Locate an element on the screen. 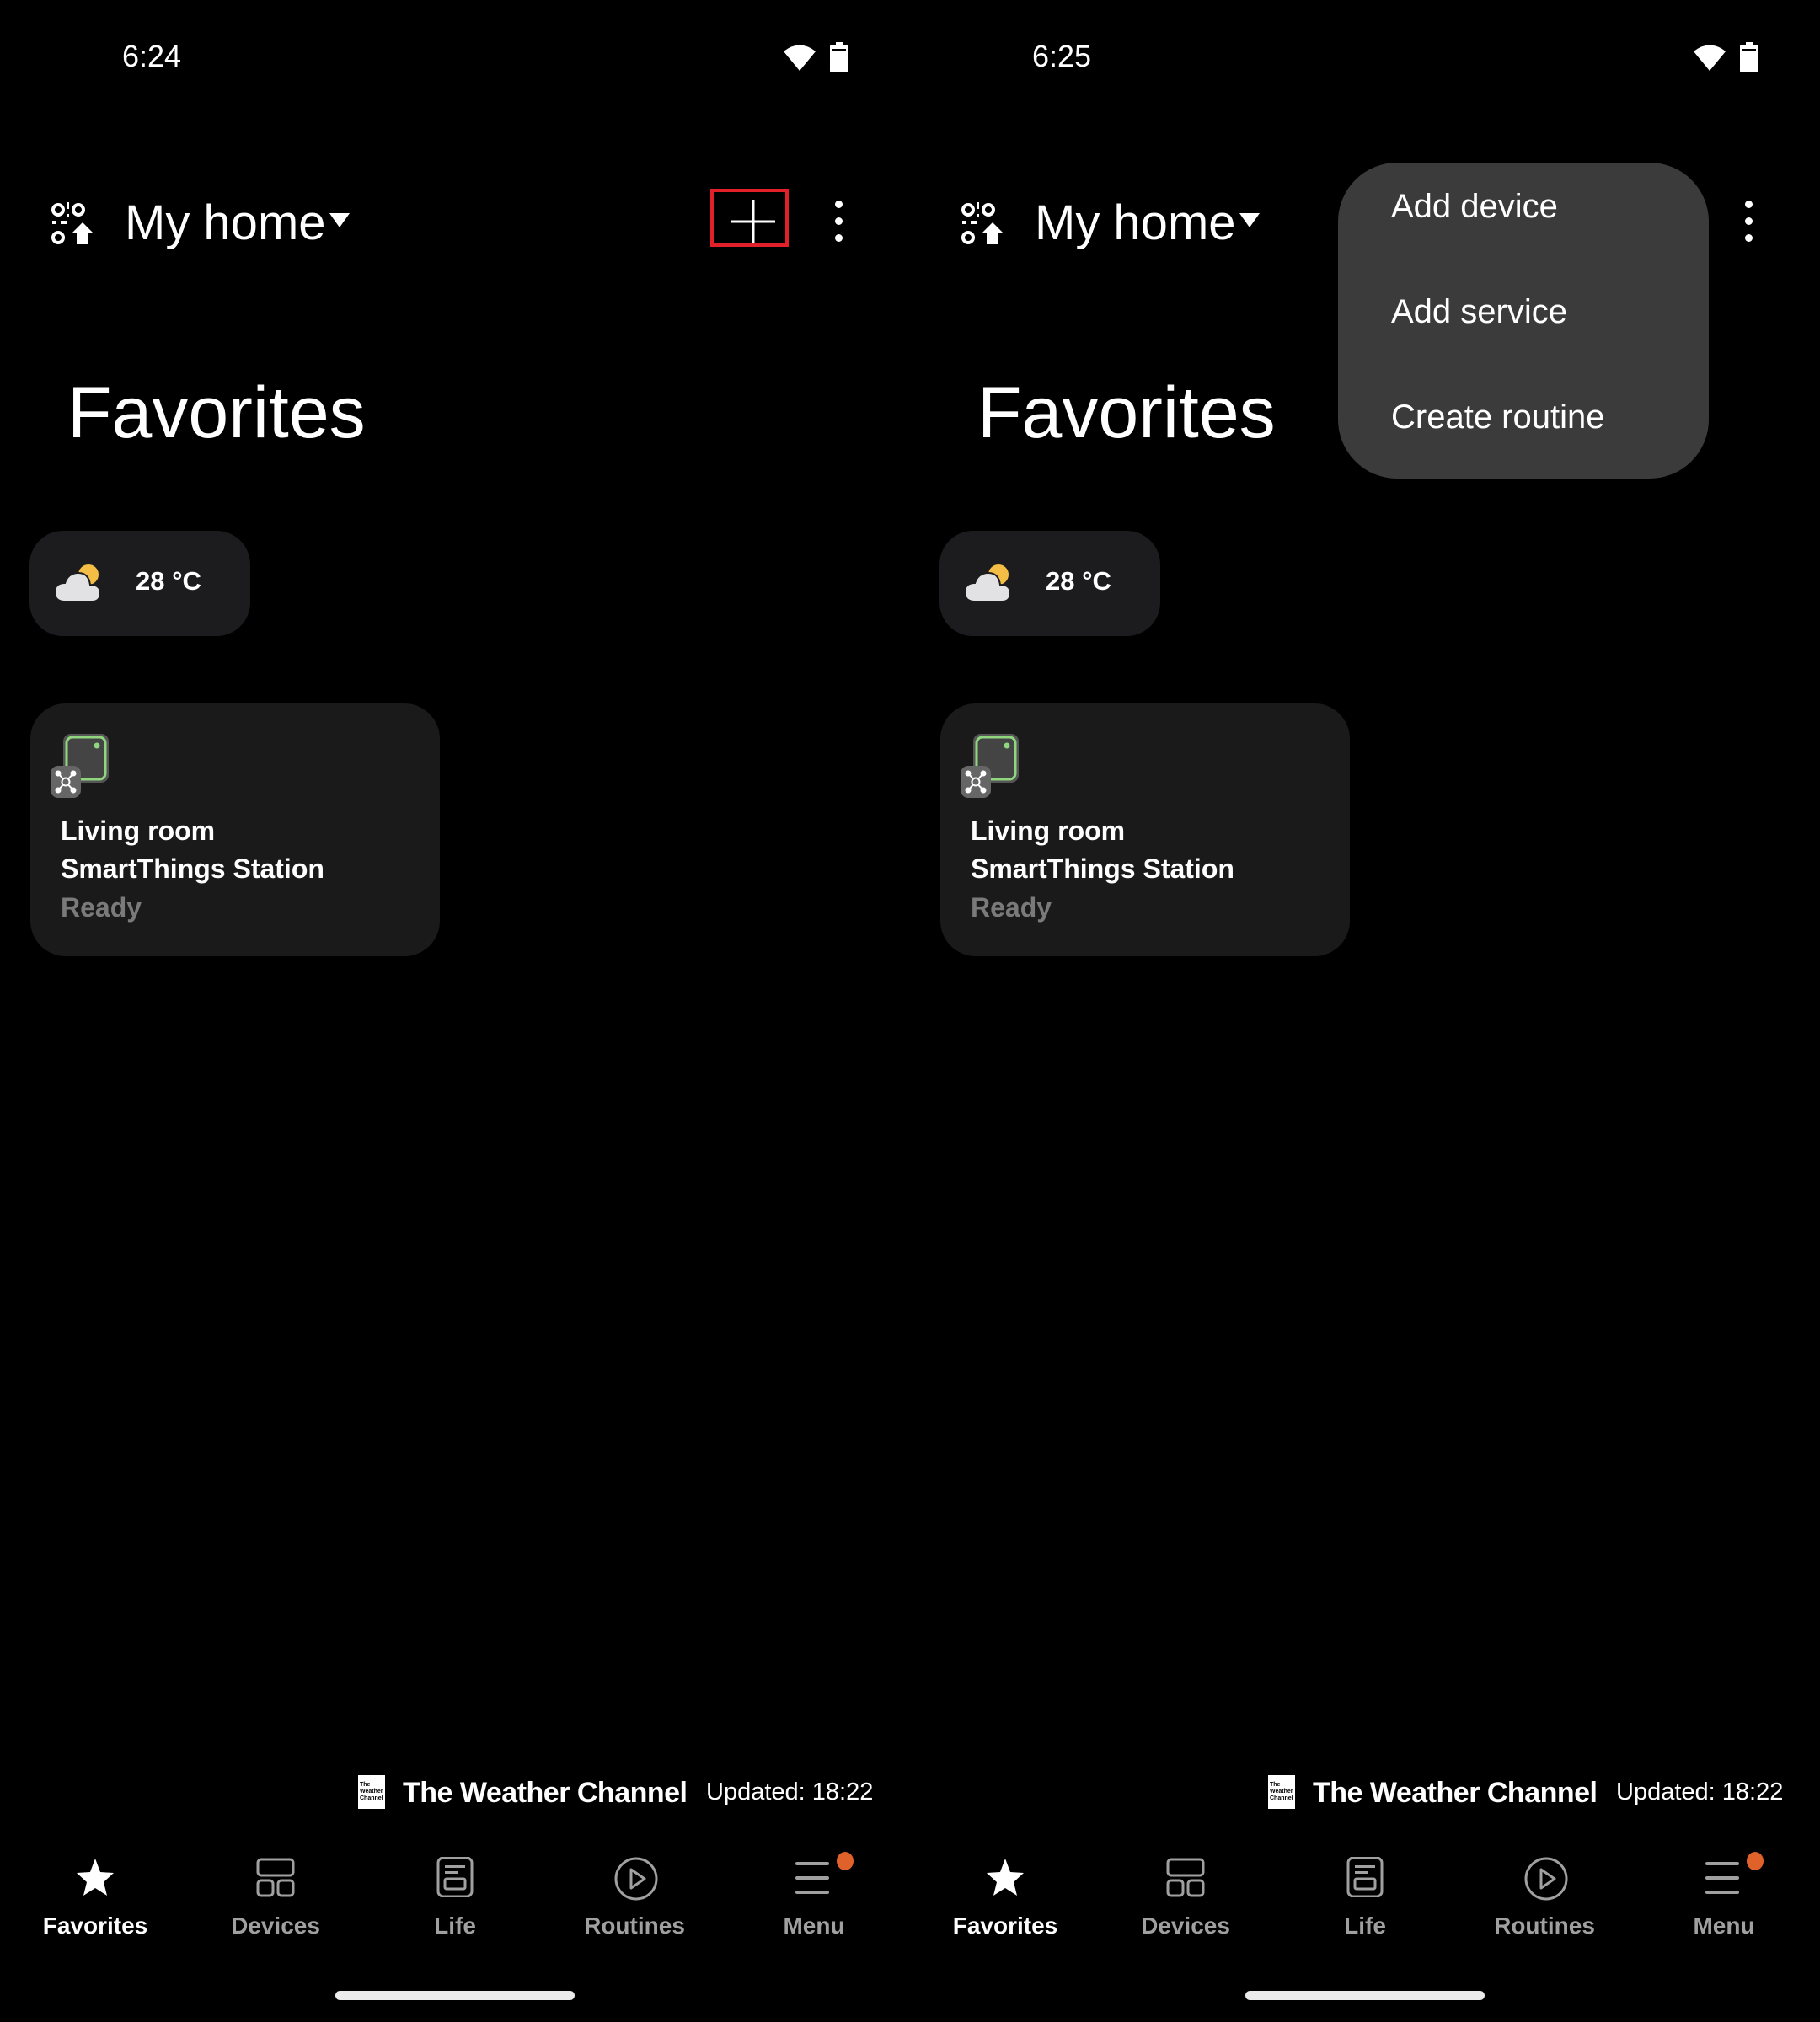  top-app-bar: My home is located at coordinates (455, 223).